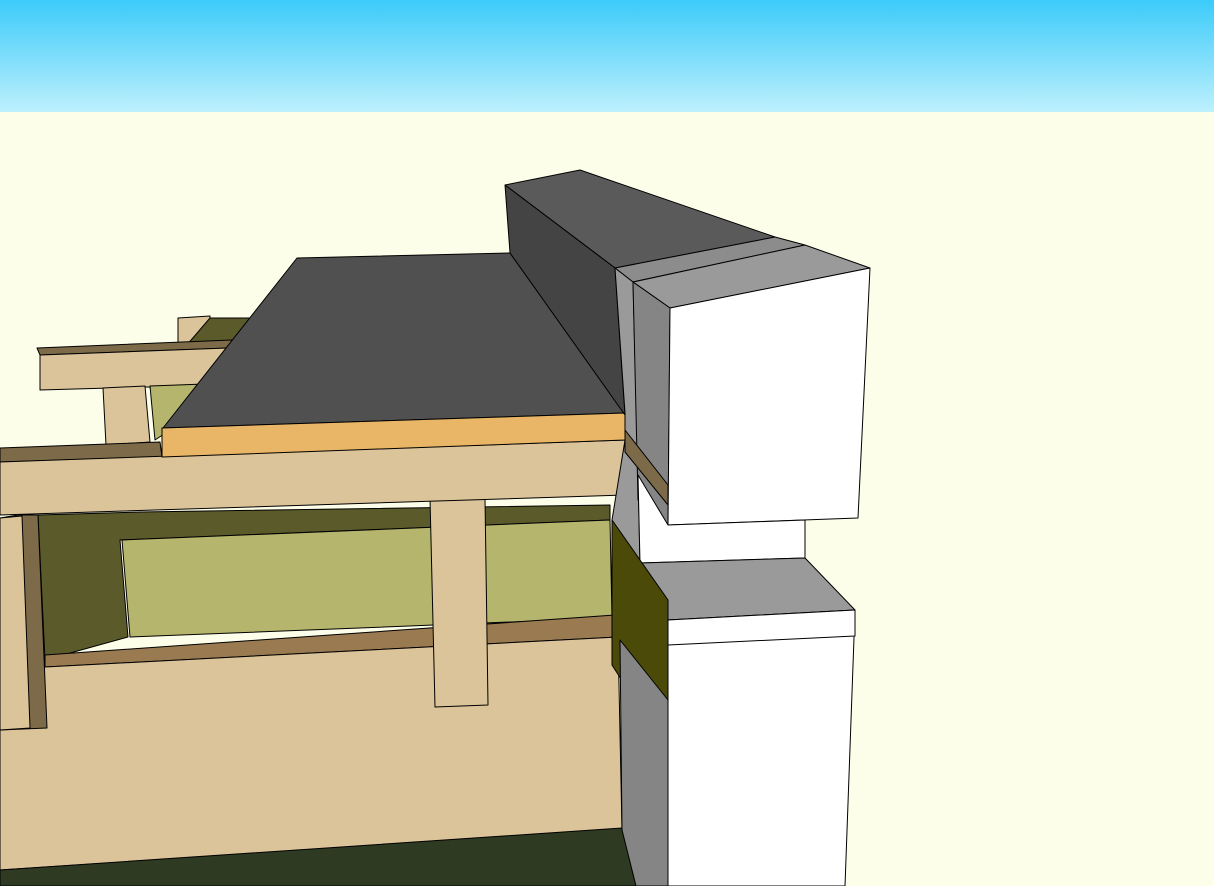  Describe the element at coordinates (761, 747) in the screenshot. I see `white-lower-front` at that location.